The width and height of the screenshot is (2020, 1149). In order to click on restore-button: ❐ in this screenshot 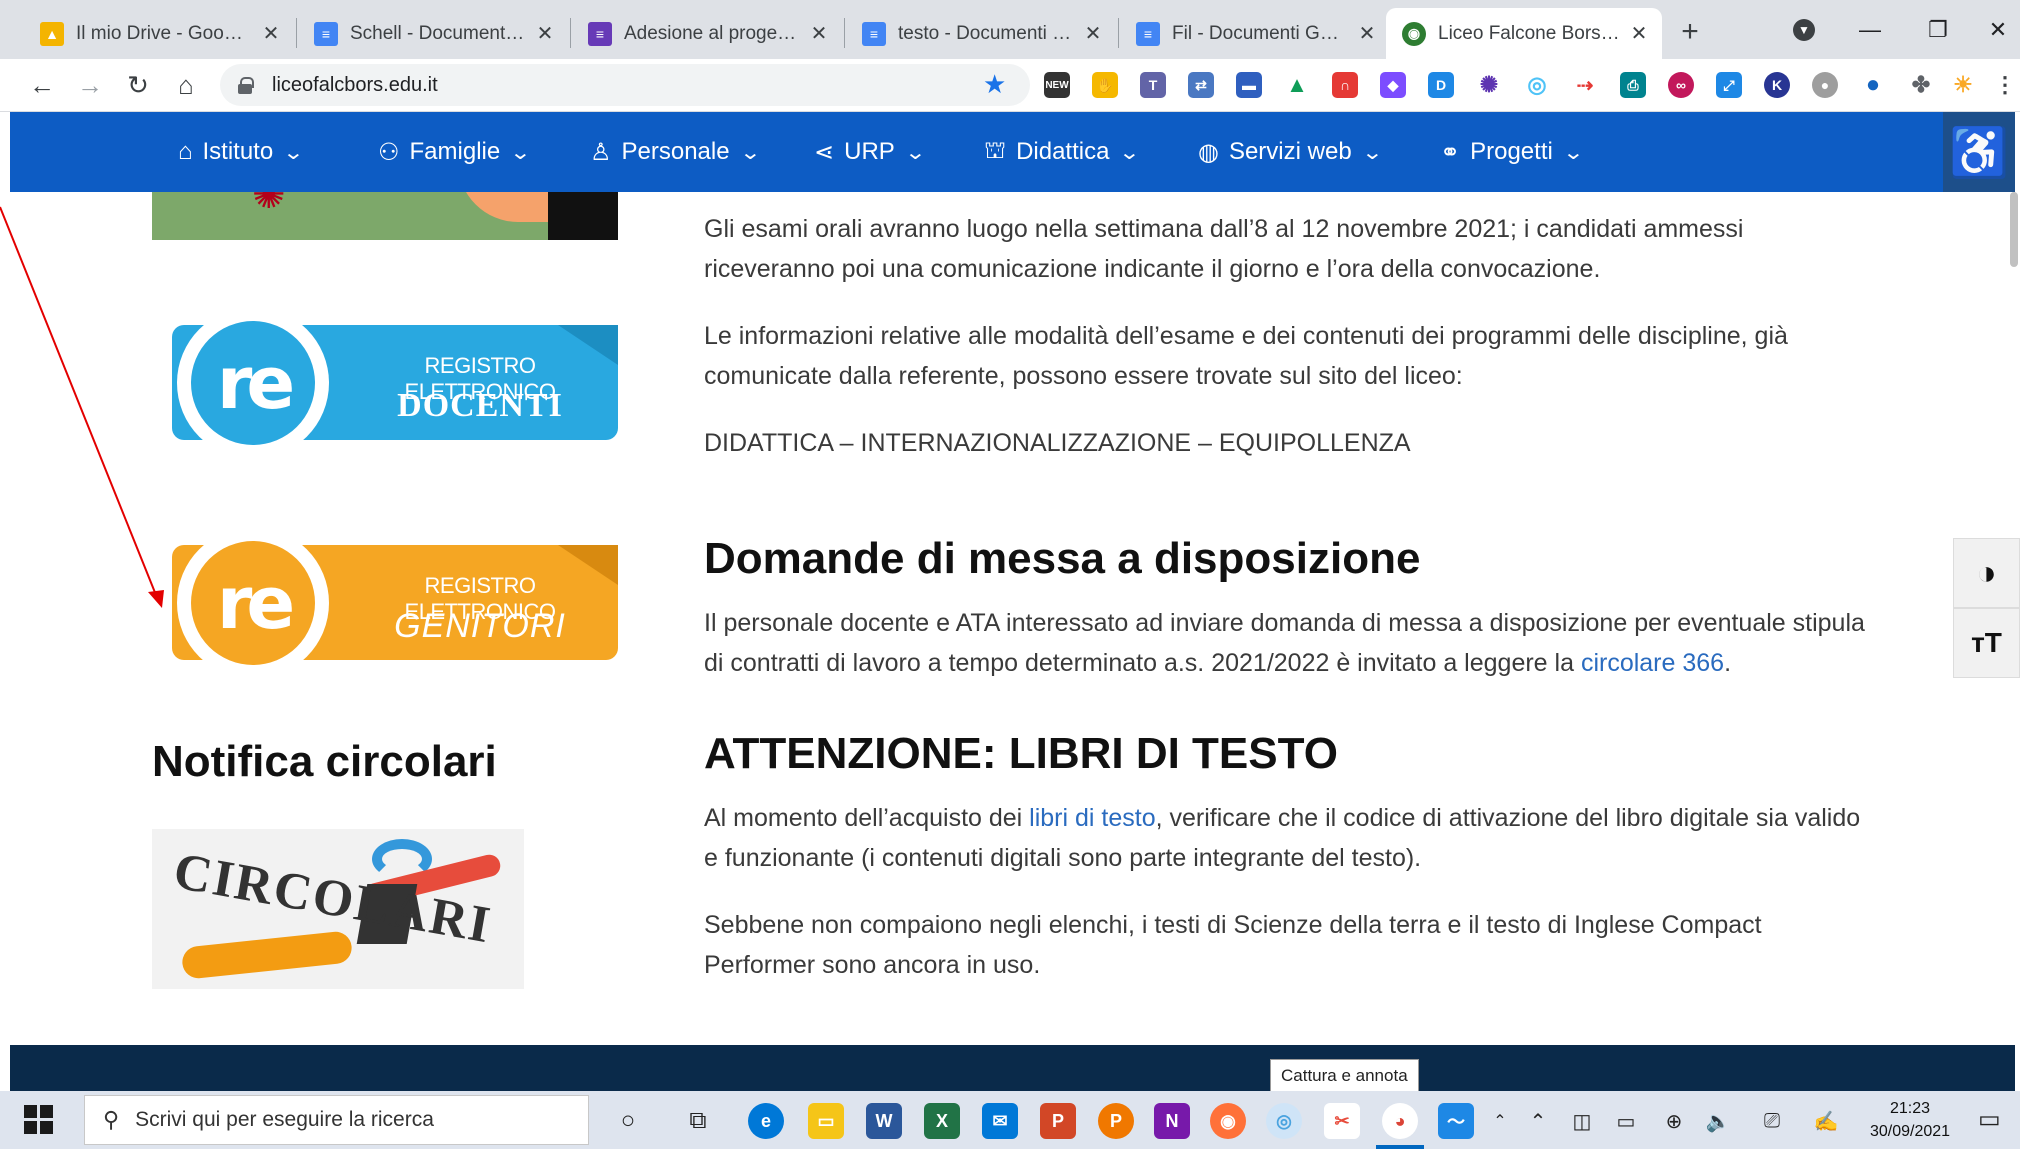, I will do `click(1938, 30)`.